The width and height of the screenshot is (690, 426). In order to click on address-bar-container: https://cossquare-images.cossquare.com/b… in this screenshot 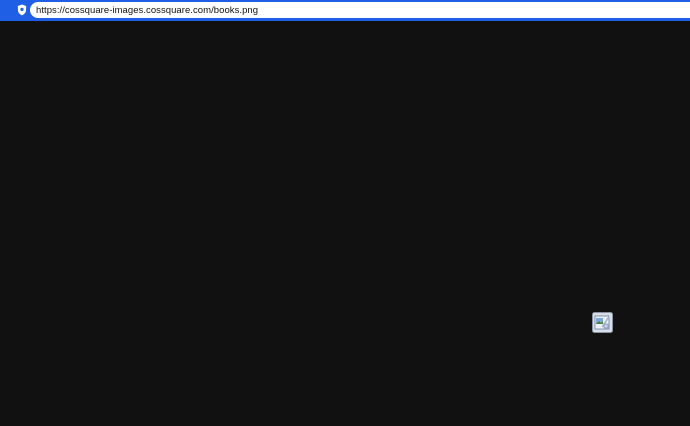, I will do `click(345, 10)`.